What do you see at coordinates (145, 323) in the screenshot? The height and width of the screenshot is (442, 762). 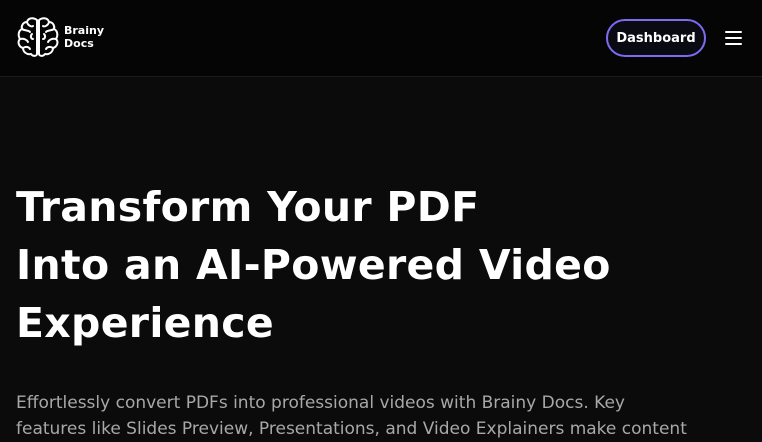 I see `hero-title-line: Experience` at bounding box center [145, 323].